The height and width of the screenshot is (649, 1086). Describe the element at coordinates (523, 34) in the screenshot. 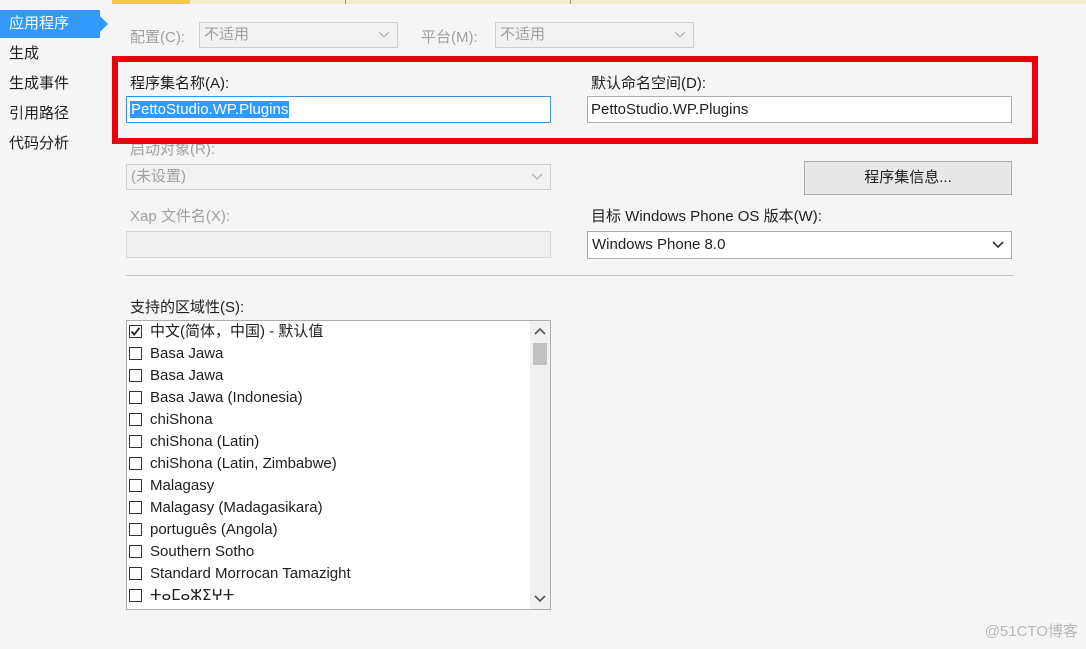

I see `platform-value: 不适用` at that location.